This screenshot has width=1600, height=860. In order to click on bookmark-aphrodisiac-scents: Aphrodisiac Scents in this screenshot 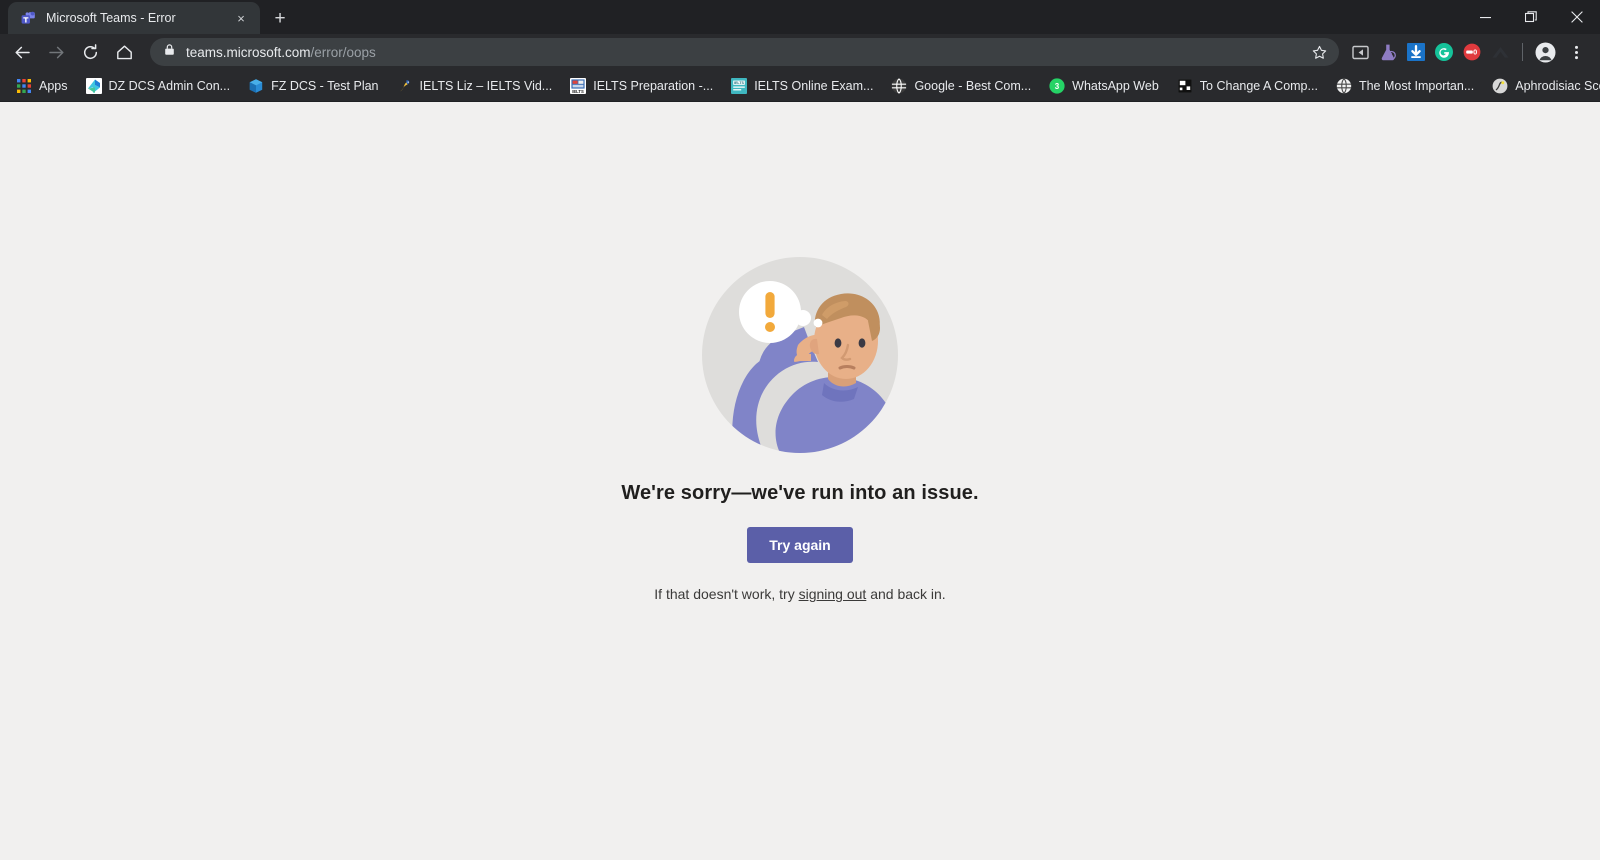, I will do `click(1542, 86)`.